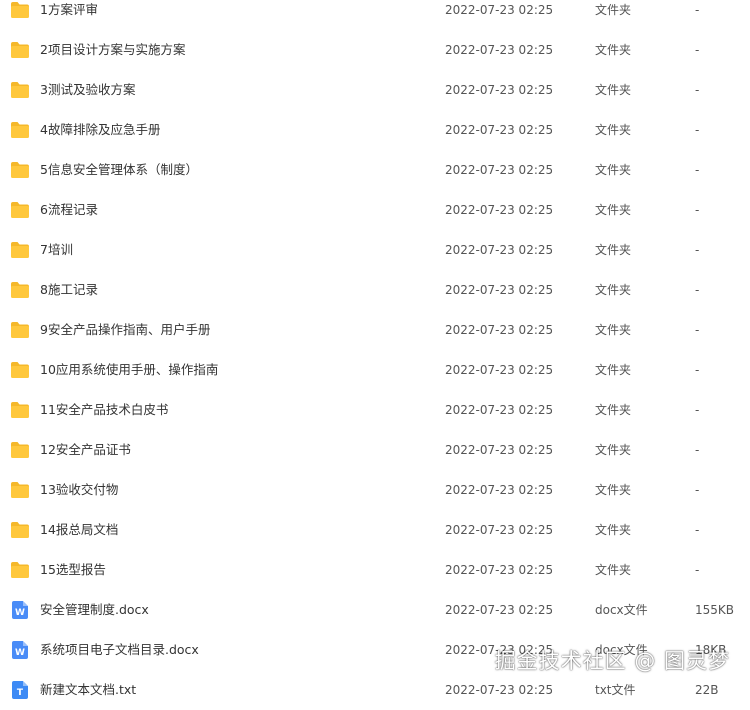  I want to click on file-row: 2项目设计方案与实施方案 2022-07-23 02:25 文件夹 -, so click(375, 50).